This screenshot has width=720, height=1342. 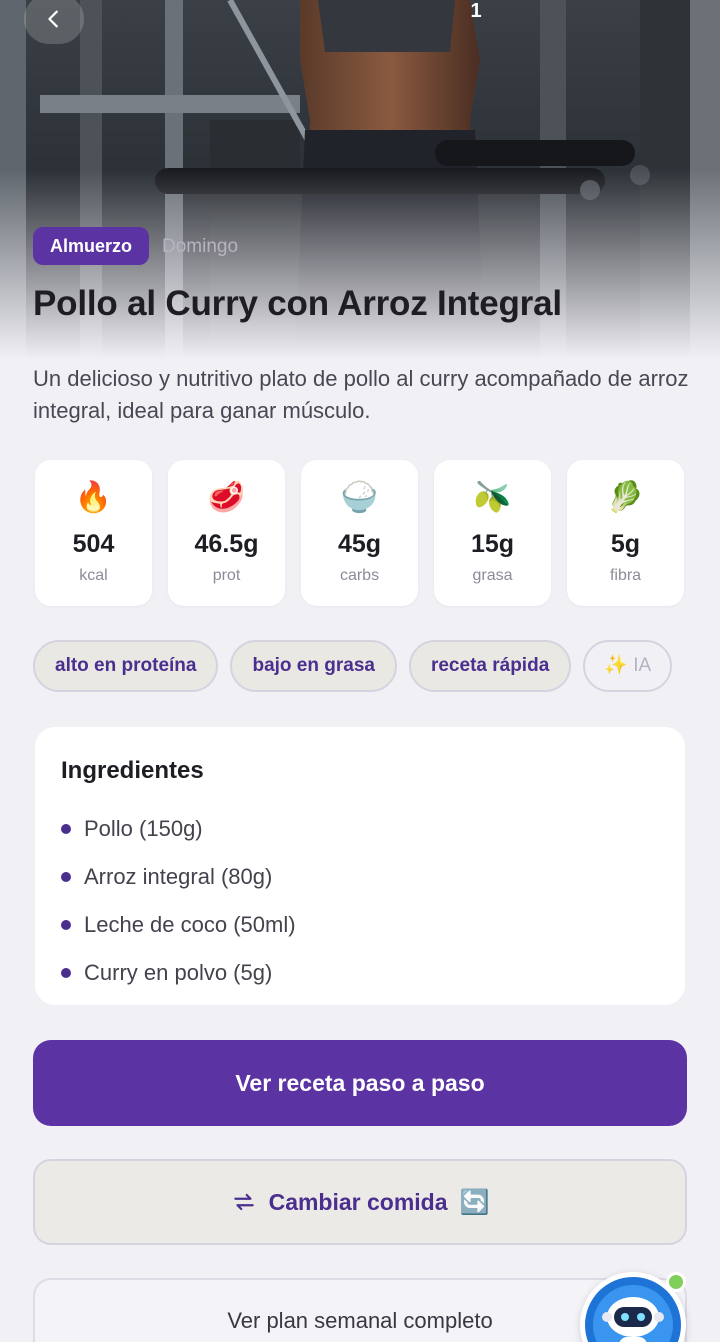 I want to click on change-meal-label: Cambiar comida, so click(x=358, y=1201).